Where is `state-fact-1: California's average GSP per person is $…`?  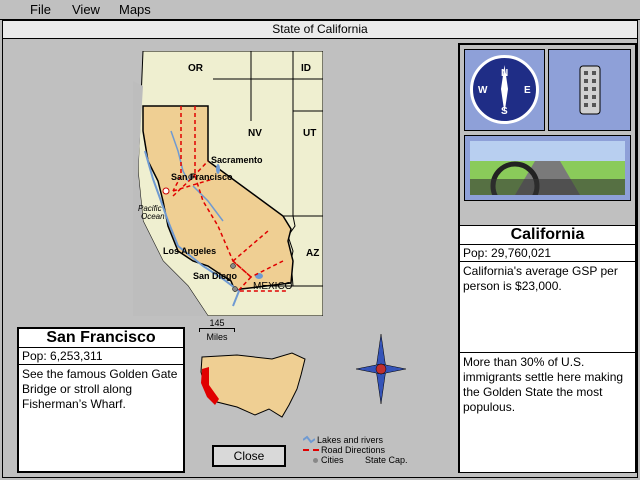
state-fact-1: California's average GSP per person is $… is located at coordinates (547, 307).